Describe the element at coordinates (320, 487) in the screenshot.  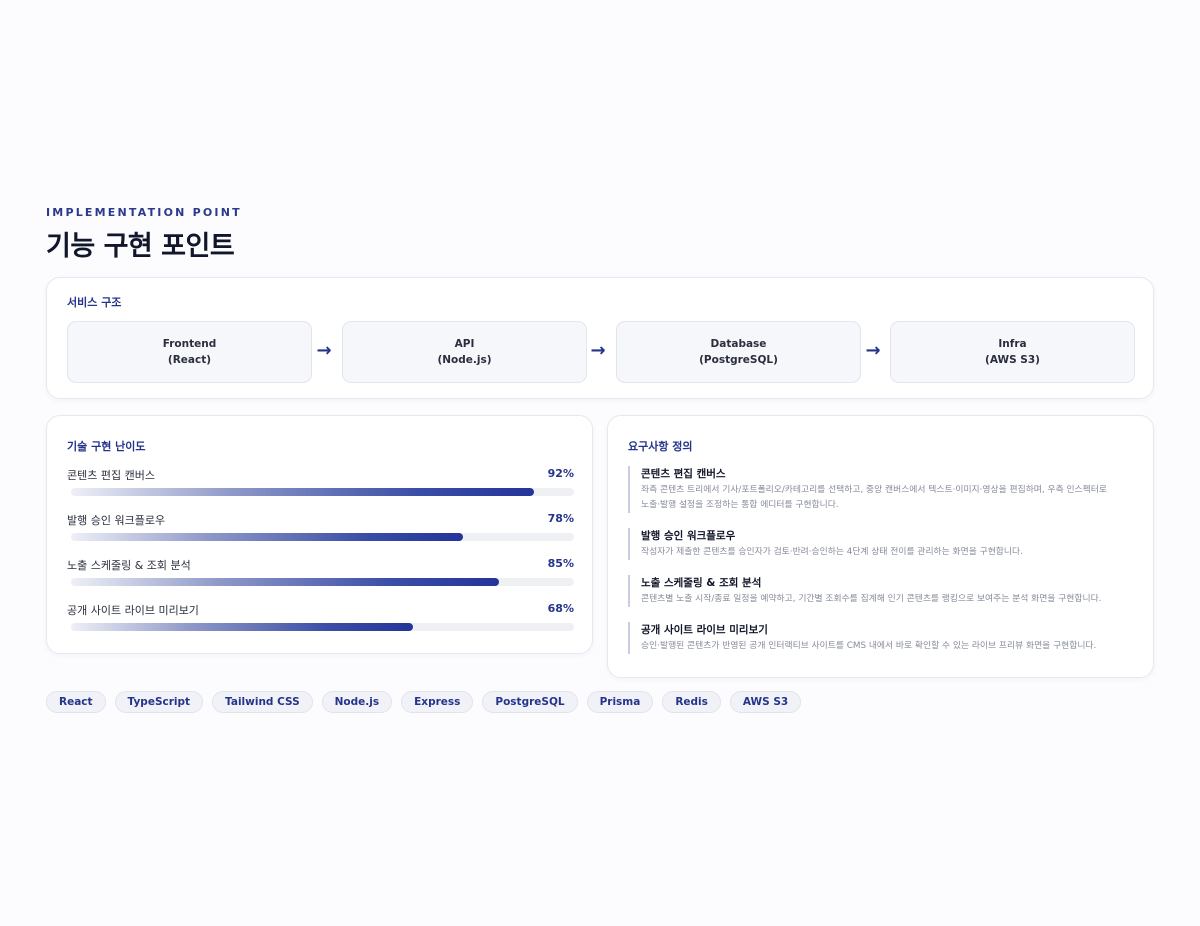
I see `difficulty-item: 콘텐츠 편집 캔버스 92%` at that location.